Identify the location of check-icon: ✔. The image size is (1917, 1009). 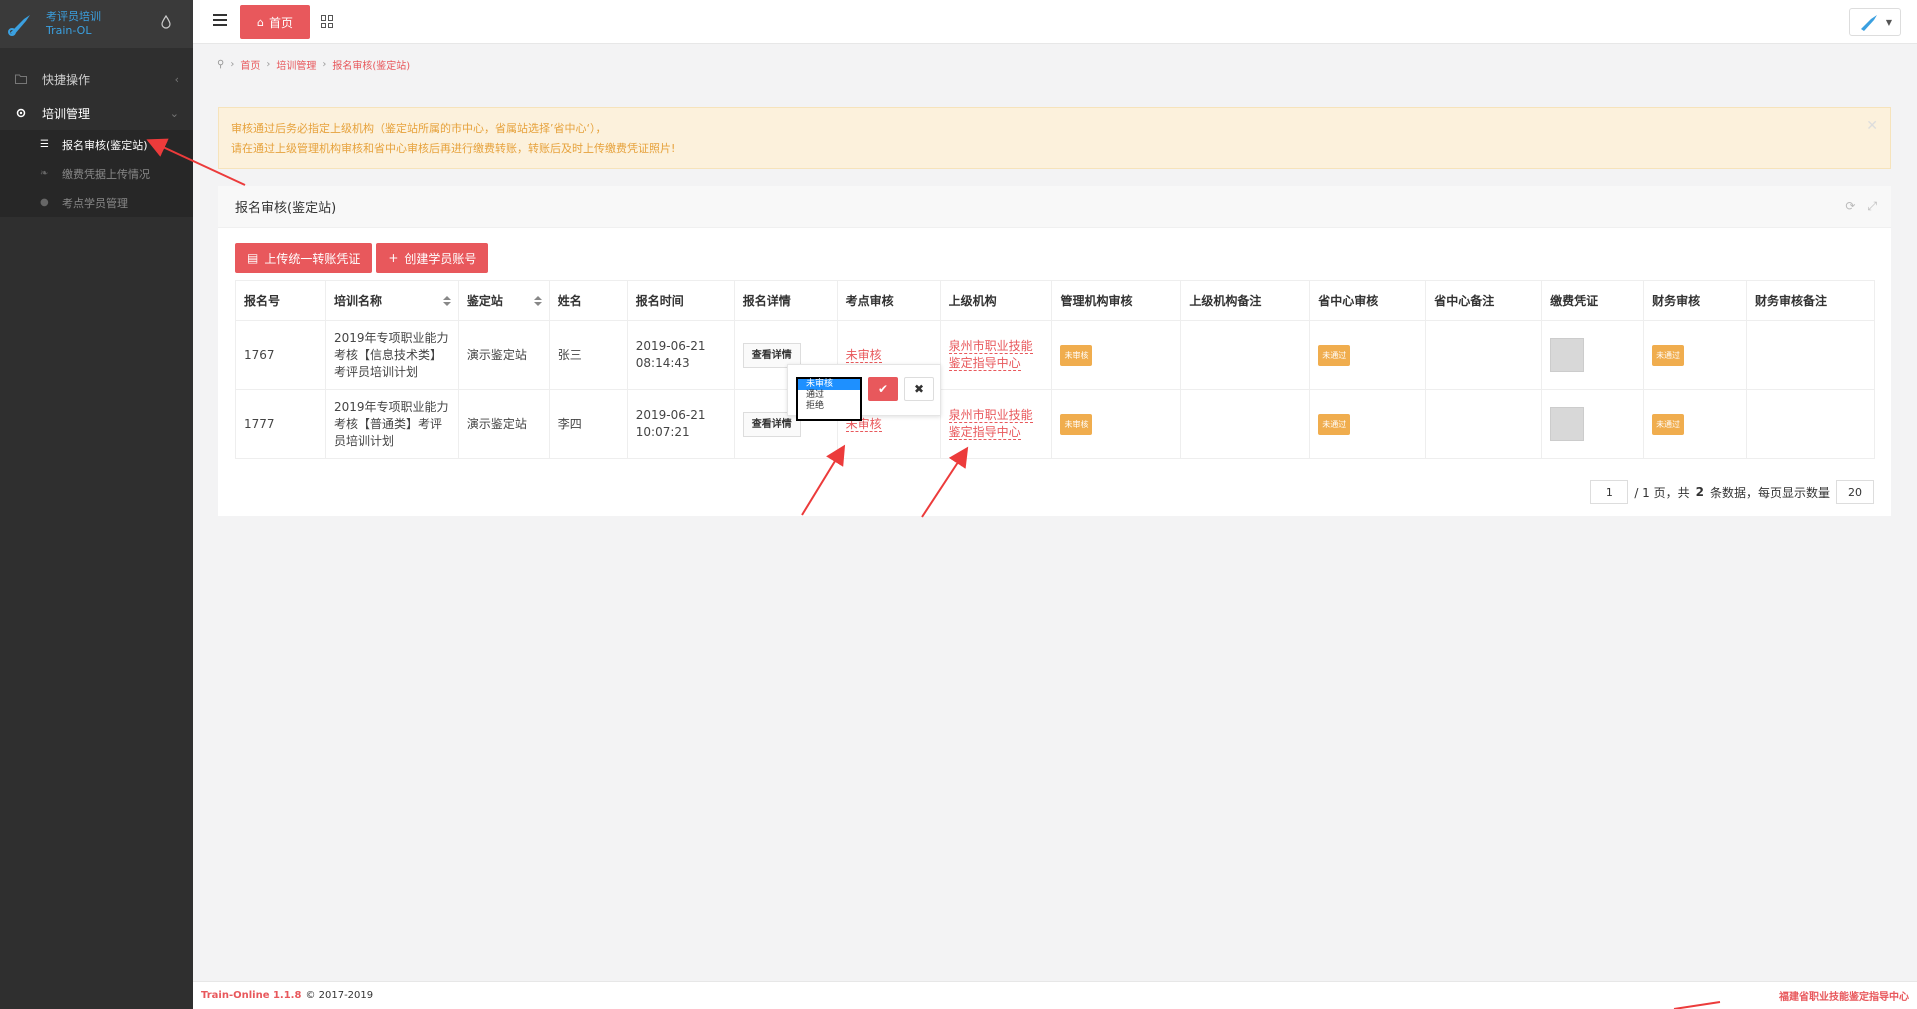
(883, 389).